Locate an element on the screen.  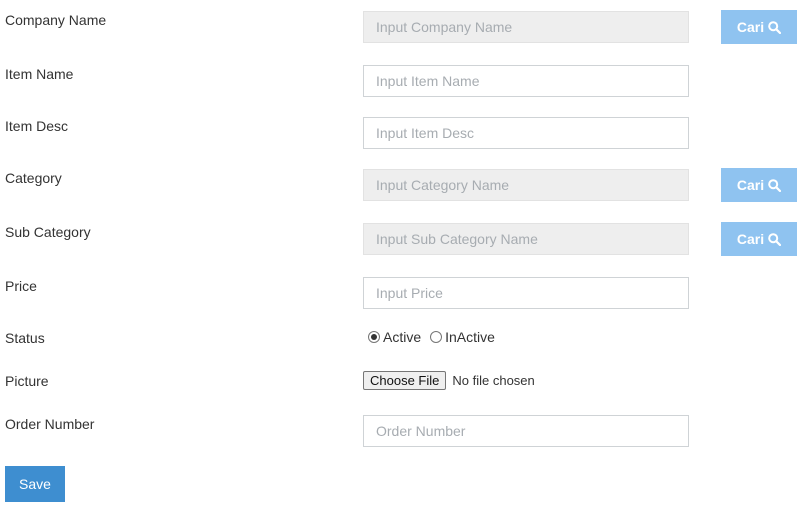
status-inactive-radio is located at coordinates (436, 337).